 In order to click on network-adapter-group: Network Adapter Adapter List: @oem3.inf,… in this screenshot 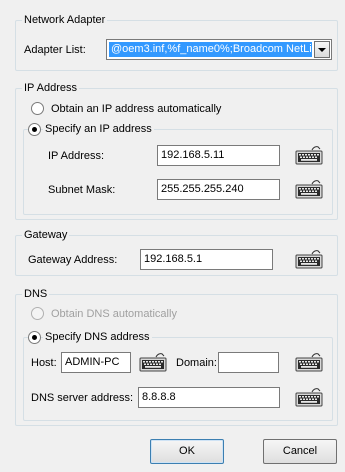, I will do `click(176, 42)`.